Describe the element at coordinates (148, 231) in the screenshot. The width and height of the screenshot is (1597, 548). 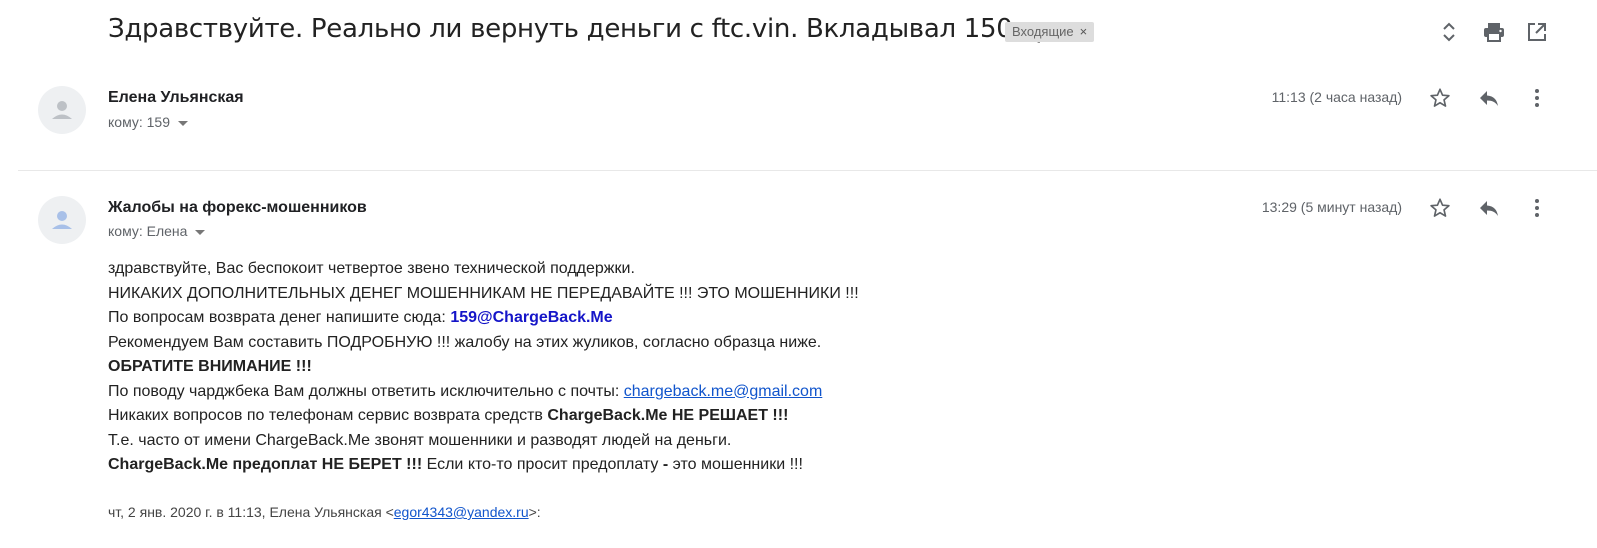
I see `recipient-text: кому: Елена` at that location.